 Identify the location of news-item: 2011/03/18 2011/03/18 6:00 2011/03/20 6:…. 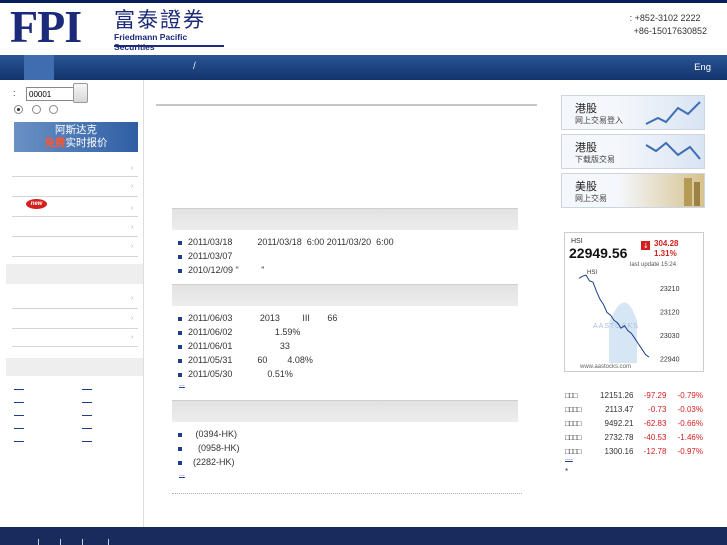
(286, 242).